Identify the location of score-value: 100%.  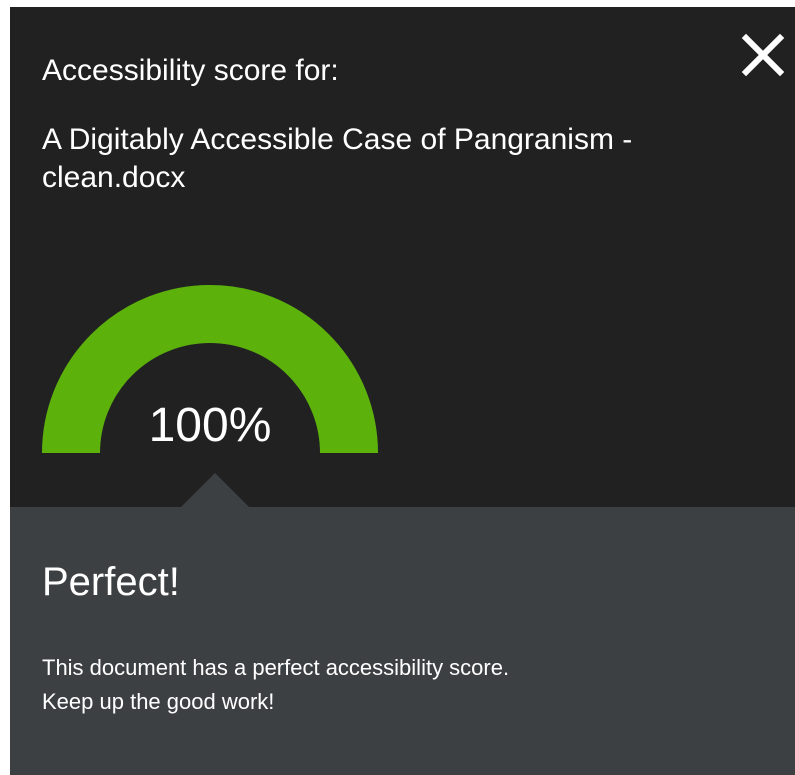
(210, 425).